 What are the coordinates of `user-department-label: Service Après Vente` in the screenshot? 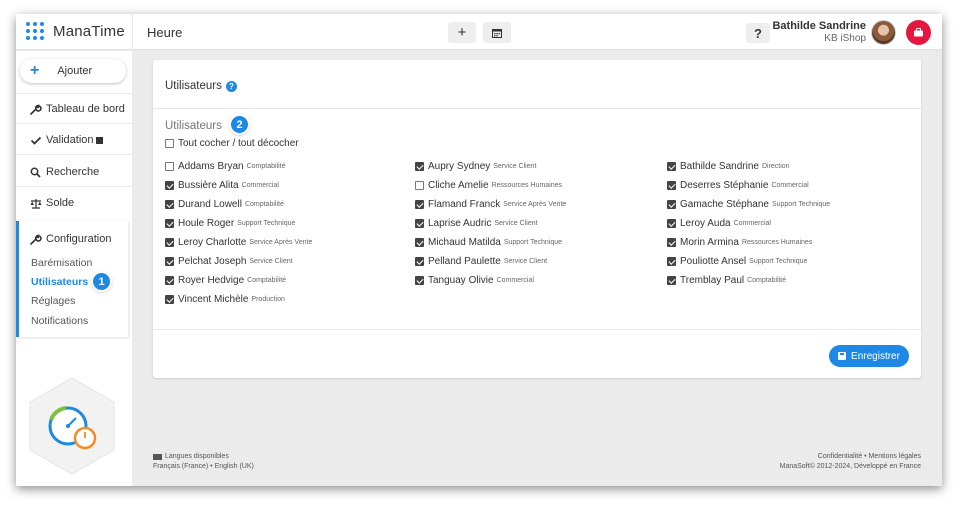 It's located at (281, 242).